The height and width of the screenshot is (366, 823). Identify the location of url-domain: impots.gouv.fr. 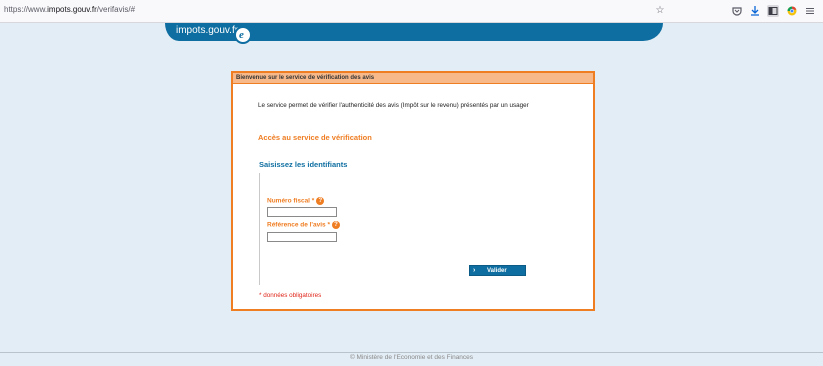
(72, 9).